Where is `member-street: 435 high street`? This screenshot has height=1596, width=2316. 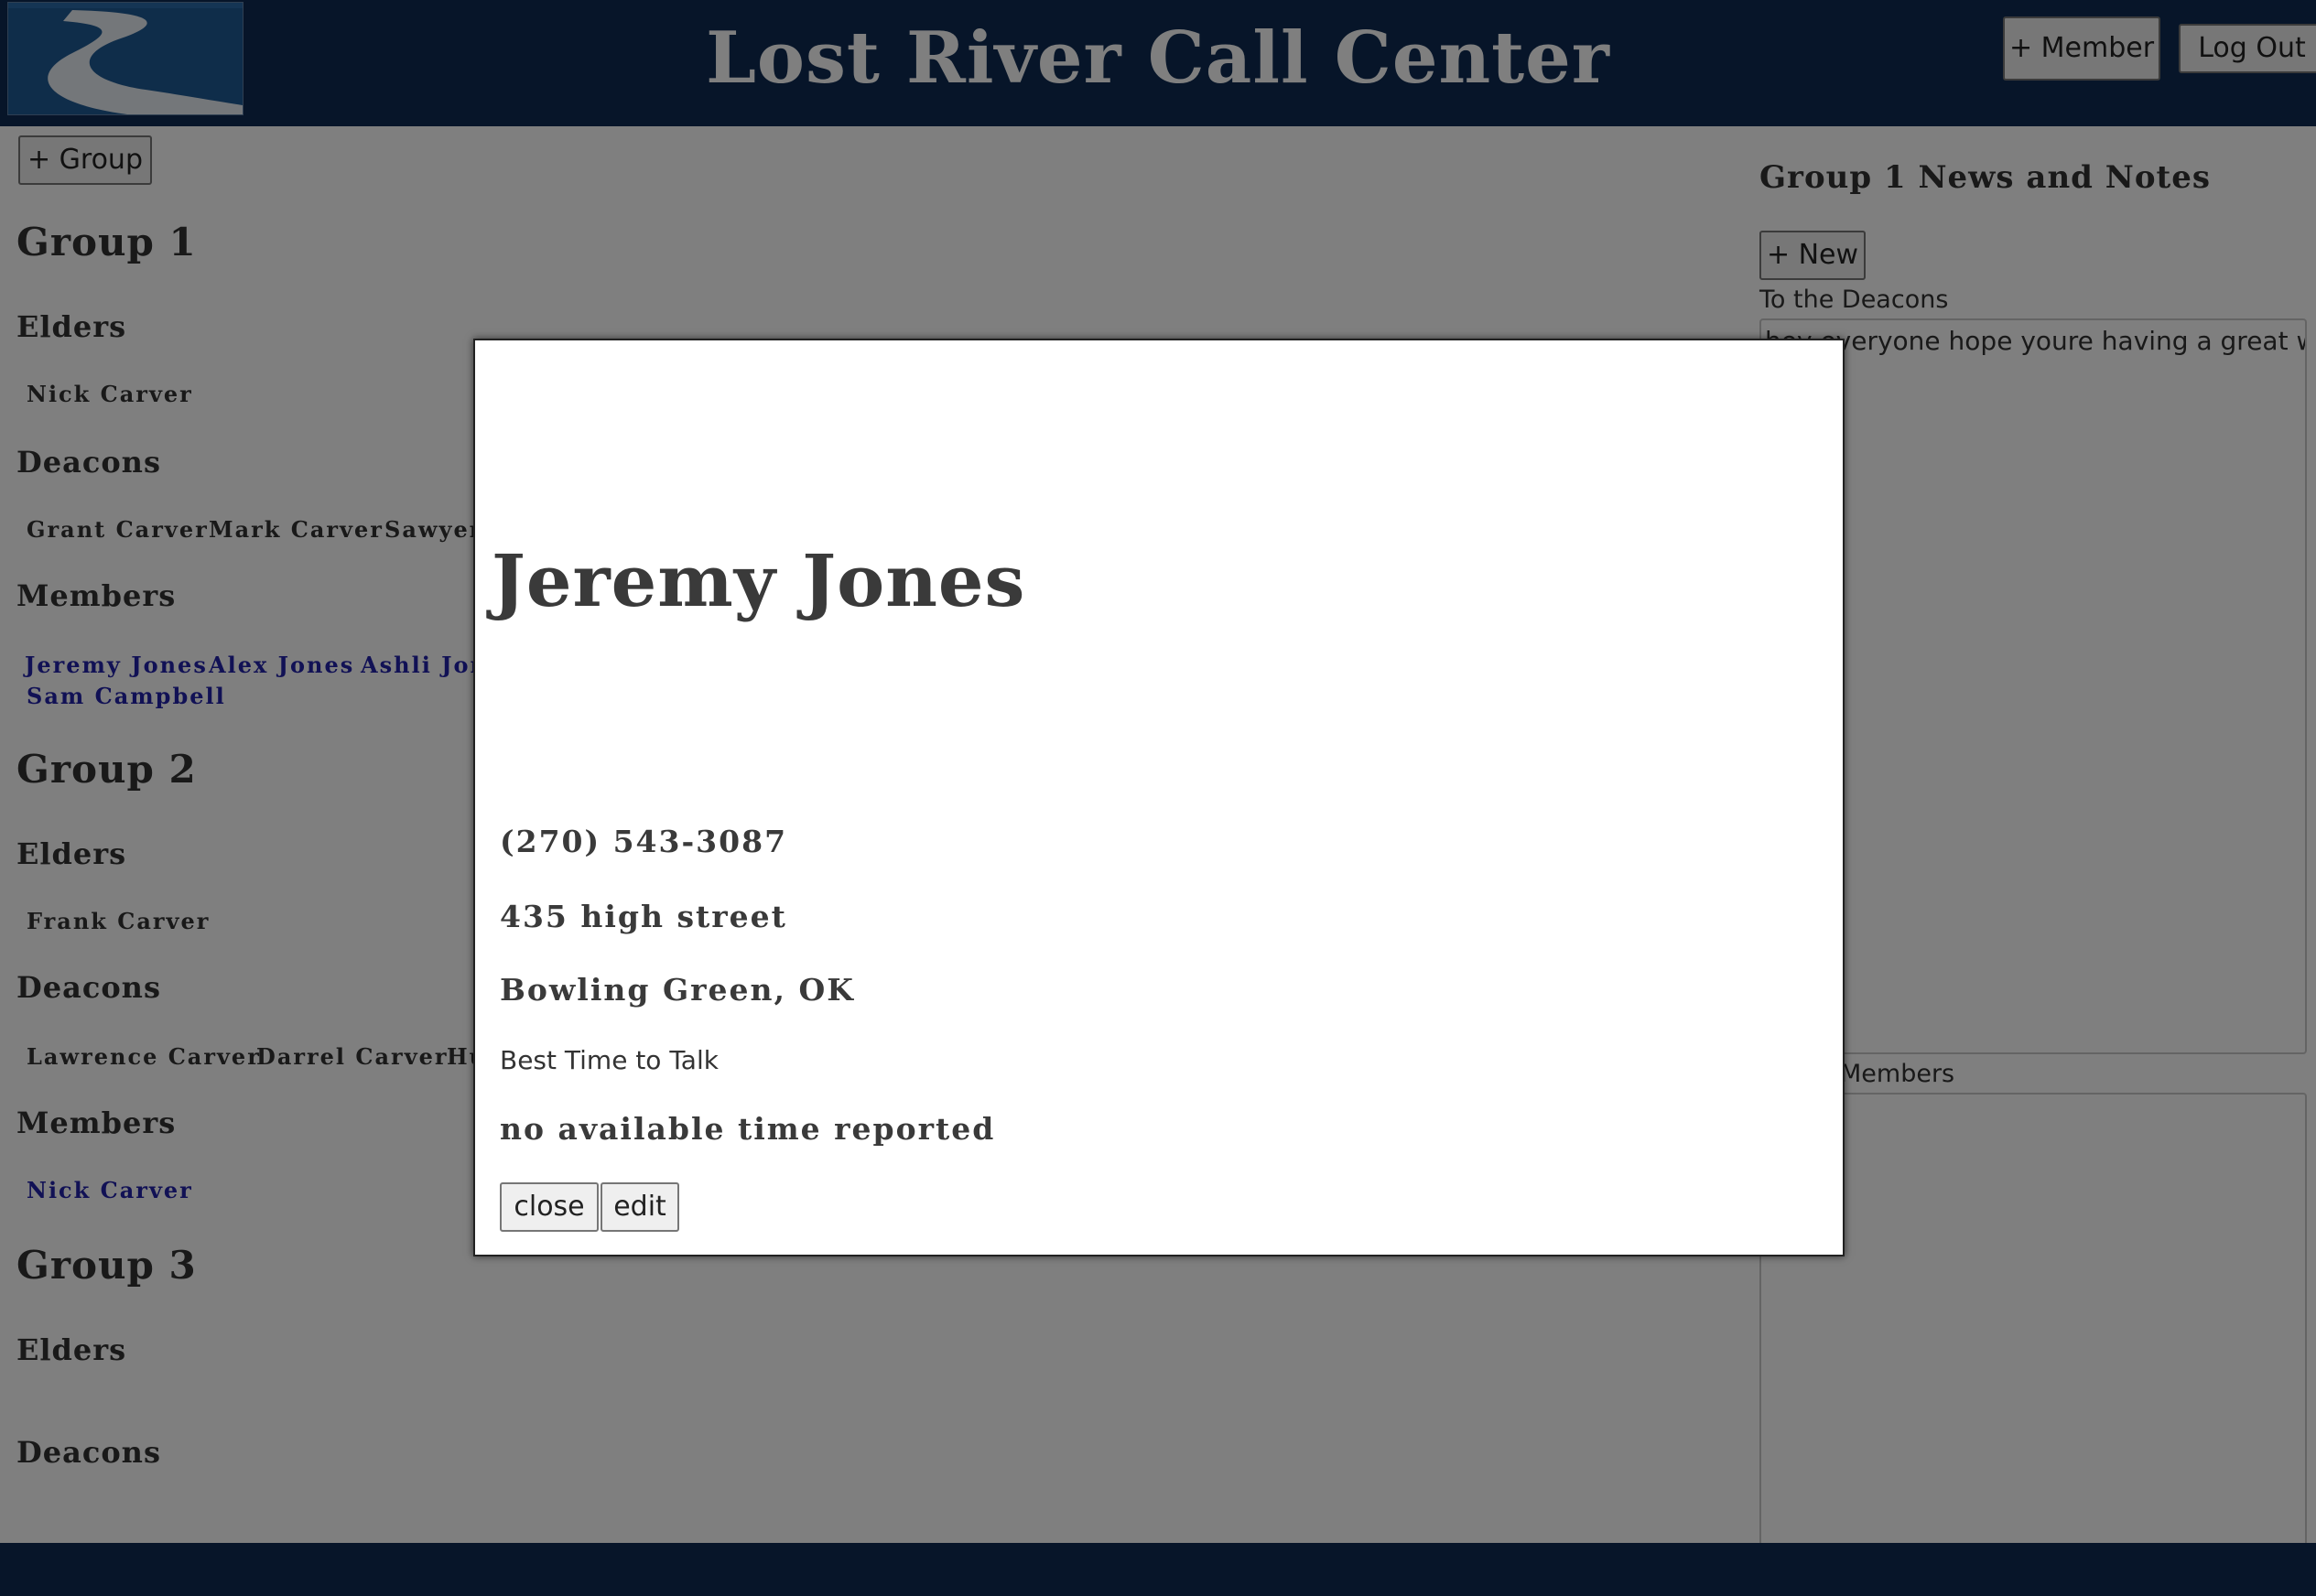 member-street: 435 high street is located at coordinates (643, 916).